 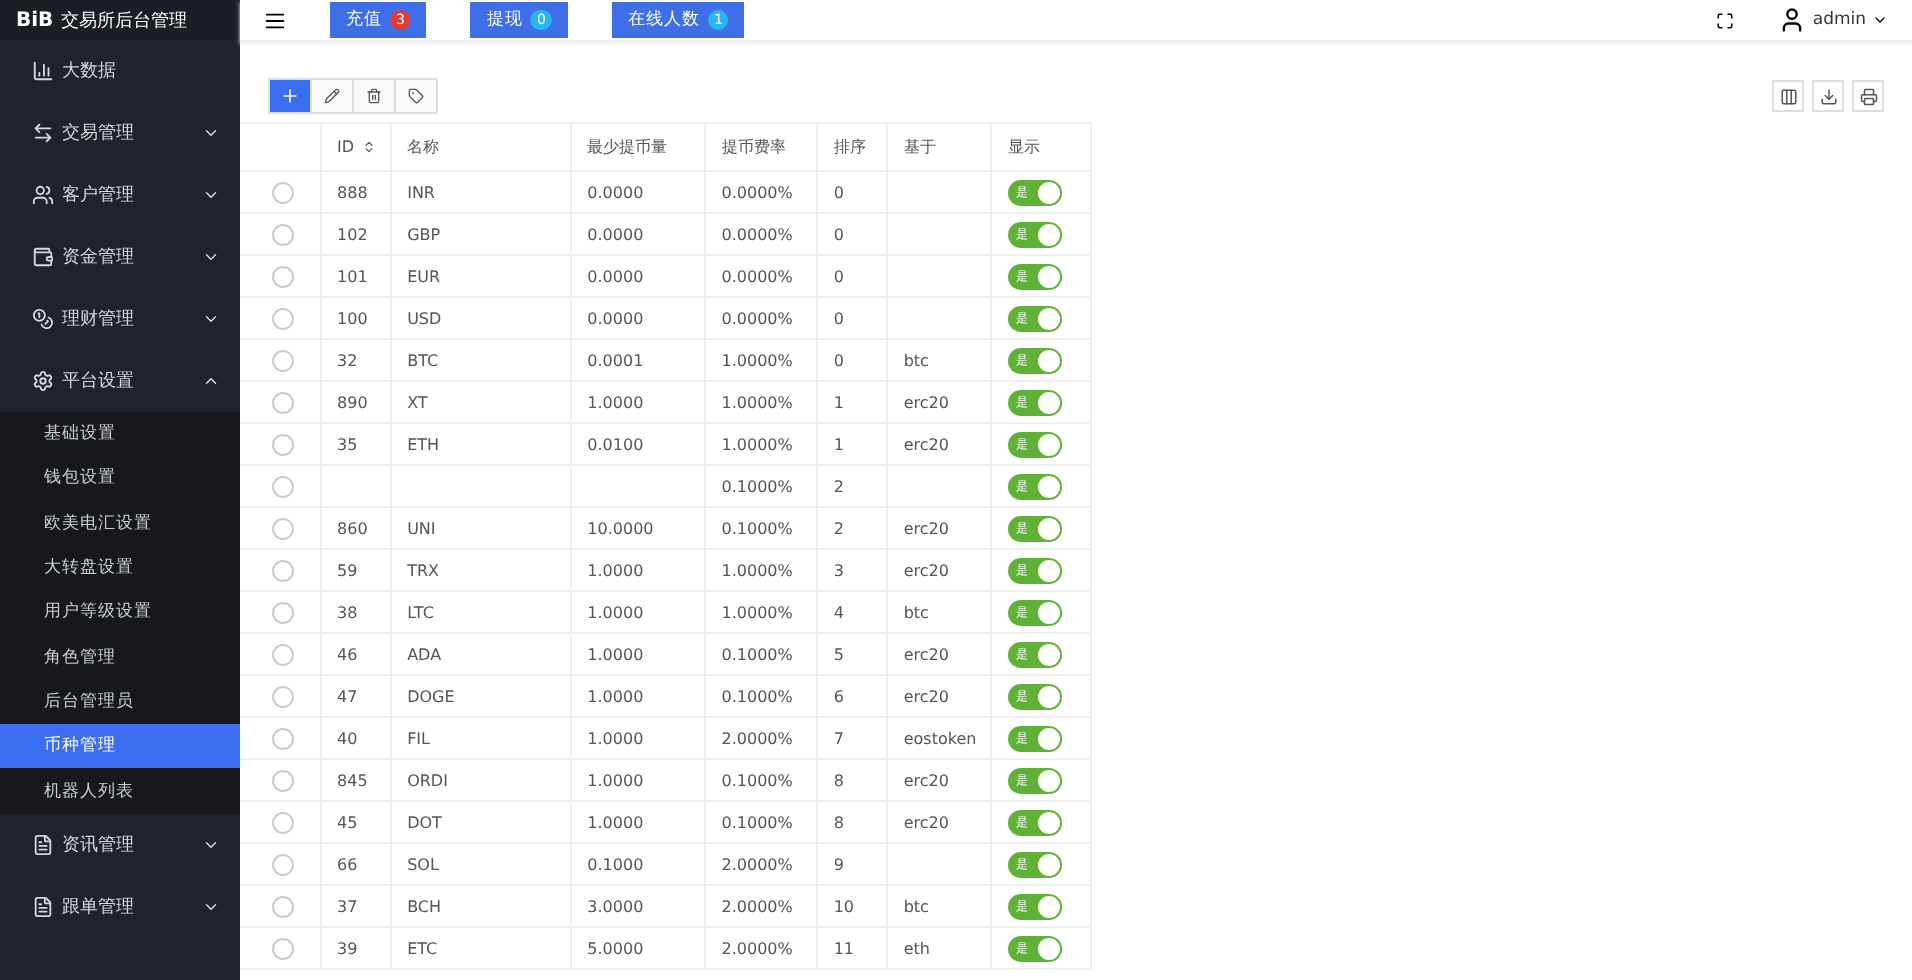 What do you see at coordinates (1839, 20) in the screenshot?
I see `user-name: admin` at bounding box center [1839, 20].